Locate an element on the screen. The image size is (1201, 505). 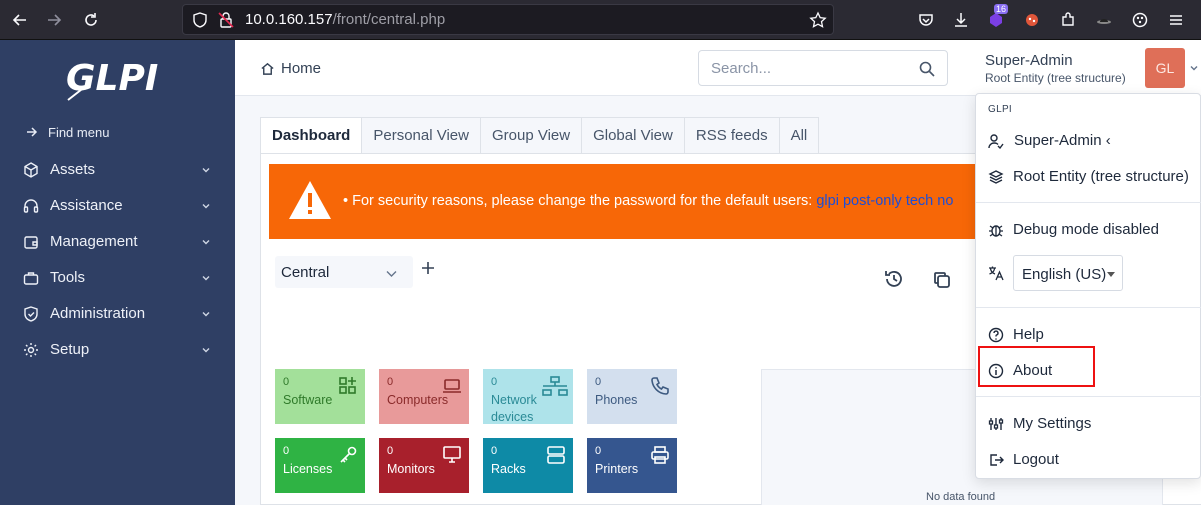
entity-label: Root Entity (tree structure) is located at coordinates (1101, 176).